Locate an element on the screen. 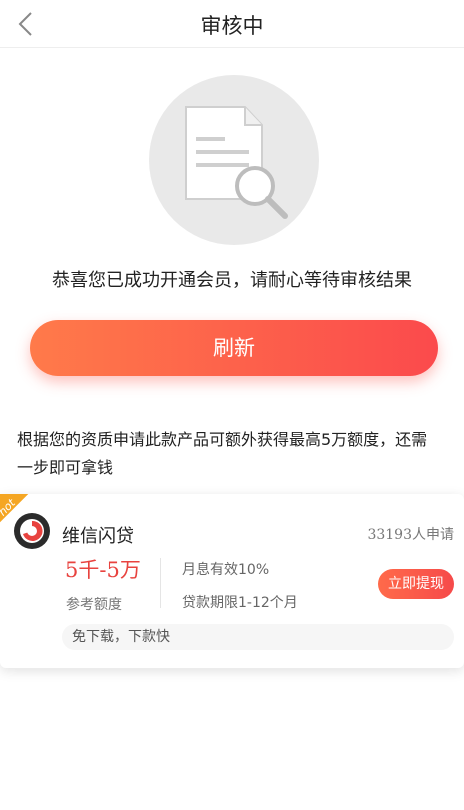  withdraw-button: 立即提现 is located at coordinates (416, 584).